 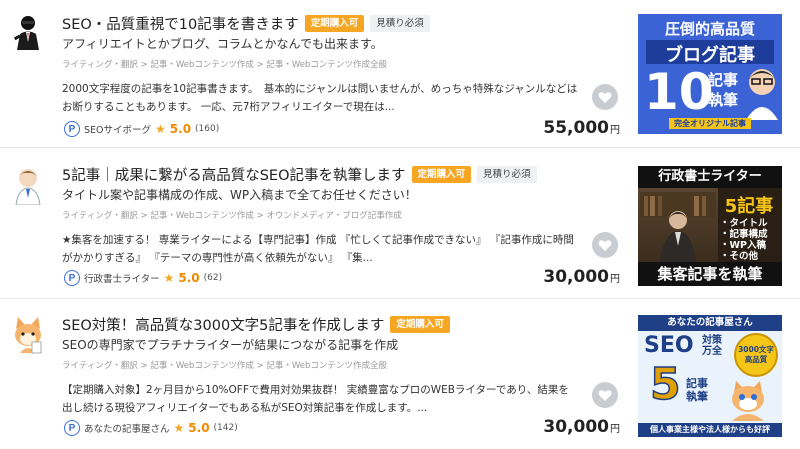 I want to click on thumbnail-footer: 完全オリジナル記事, so click(x=710, y=120).